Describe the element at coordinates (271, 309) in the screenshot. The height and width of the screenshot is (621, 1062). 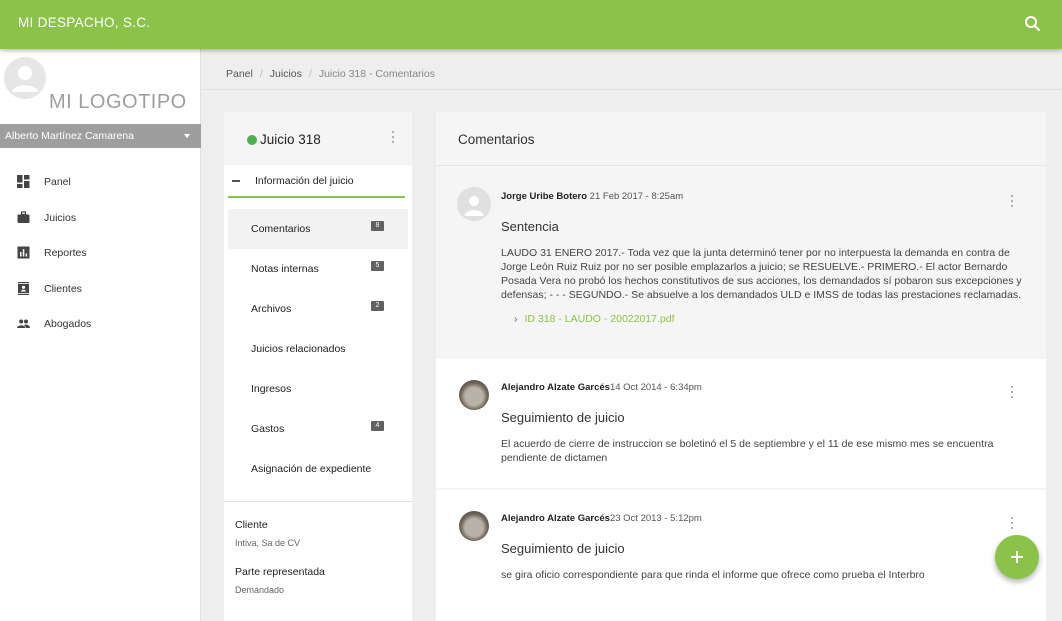
I see `menu-item-label: Archivos` at that location.